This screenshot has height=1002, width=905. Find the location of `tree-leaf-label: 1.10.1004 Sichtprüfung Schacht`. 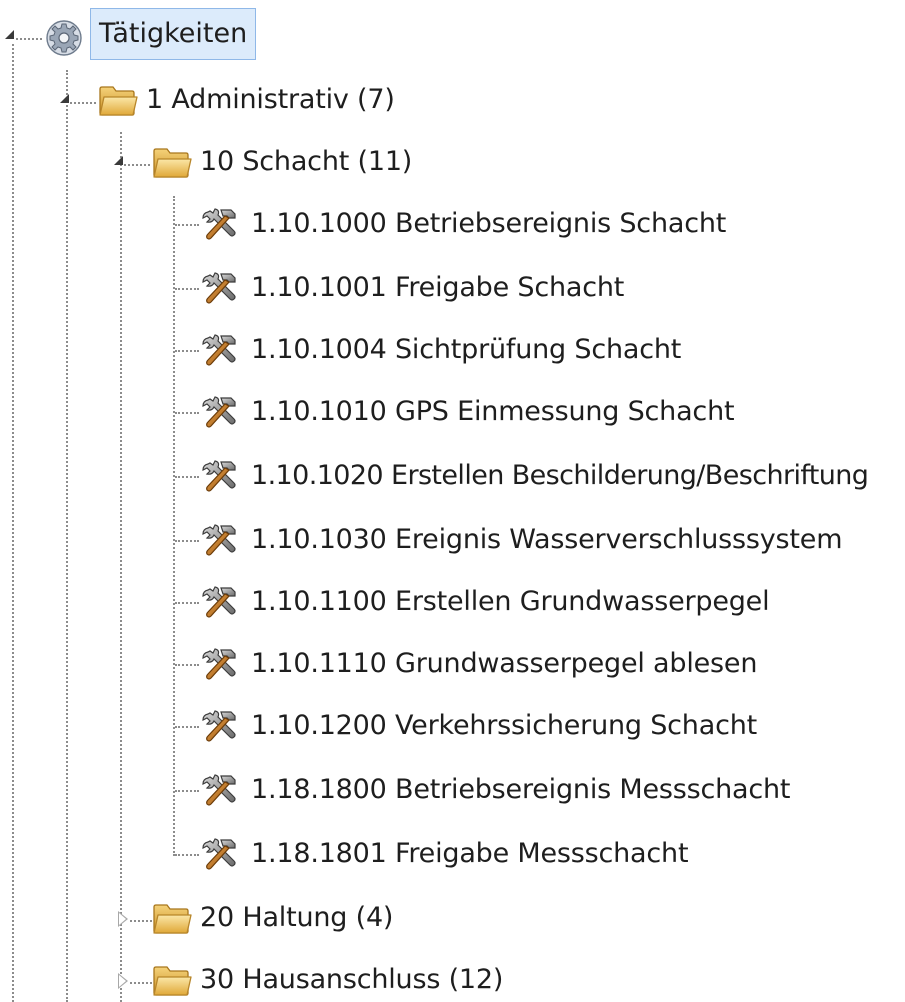

tree-leaf-label: 1.10.1004 Sichtprüfung Schacht is located at coordinates (466, 349).